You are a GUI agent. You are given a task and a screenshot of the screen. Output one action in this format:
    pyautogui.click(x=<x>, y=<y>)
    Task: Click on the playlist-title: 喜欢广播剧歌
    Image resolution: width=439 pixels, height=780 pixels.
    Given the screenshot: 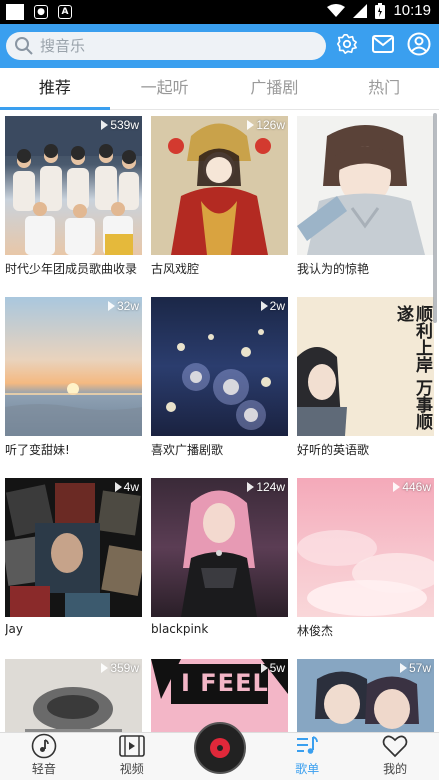 What is the action you would take?
    pyautogui.click(x=187, y=450)
    